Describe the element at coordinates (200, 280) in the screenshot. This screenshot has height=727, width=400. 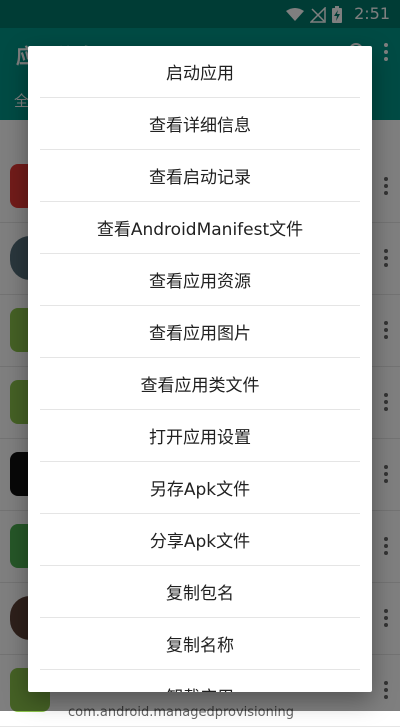
I see `menu-item-view-resources: 查看应用资源` at that location.